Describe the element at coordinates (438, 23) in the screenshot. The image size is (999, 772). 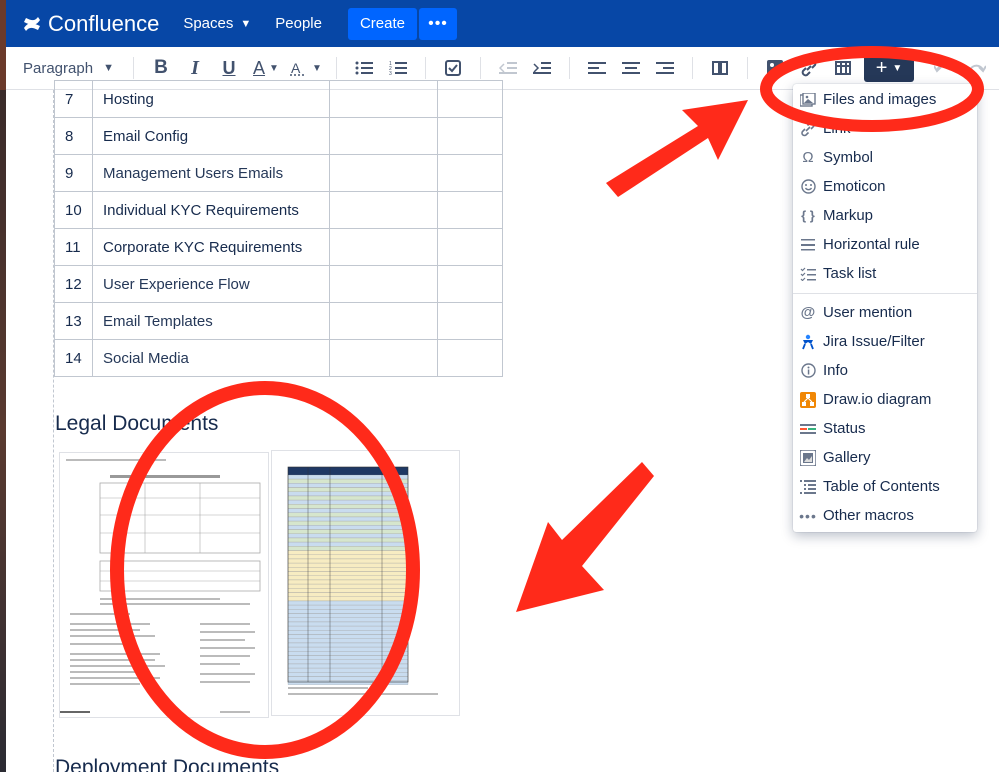
I see `more-button: •••` at that location.